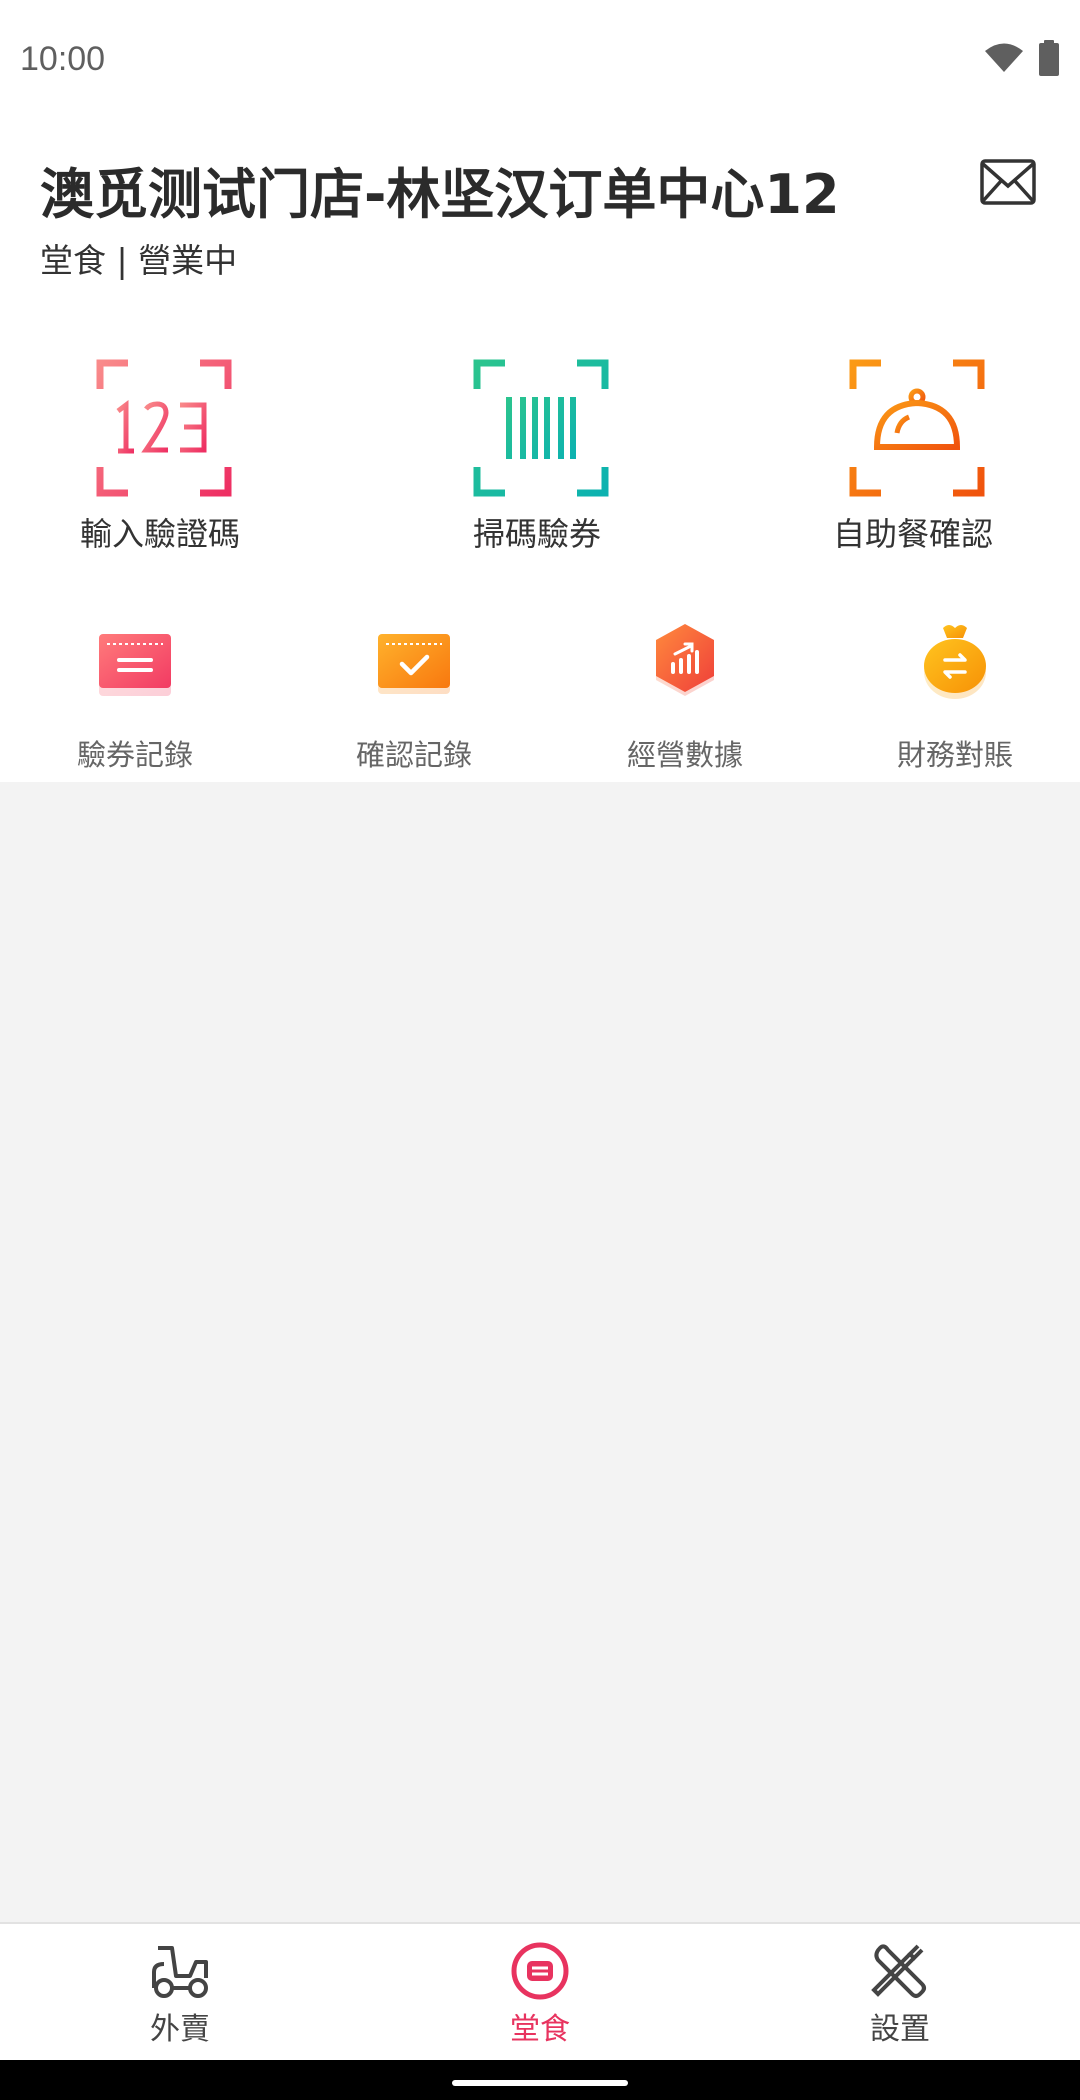  I want to click on status-bar: 10:00, so click(540, 59).